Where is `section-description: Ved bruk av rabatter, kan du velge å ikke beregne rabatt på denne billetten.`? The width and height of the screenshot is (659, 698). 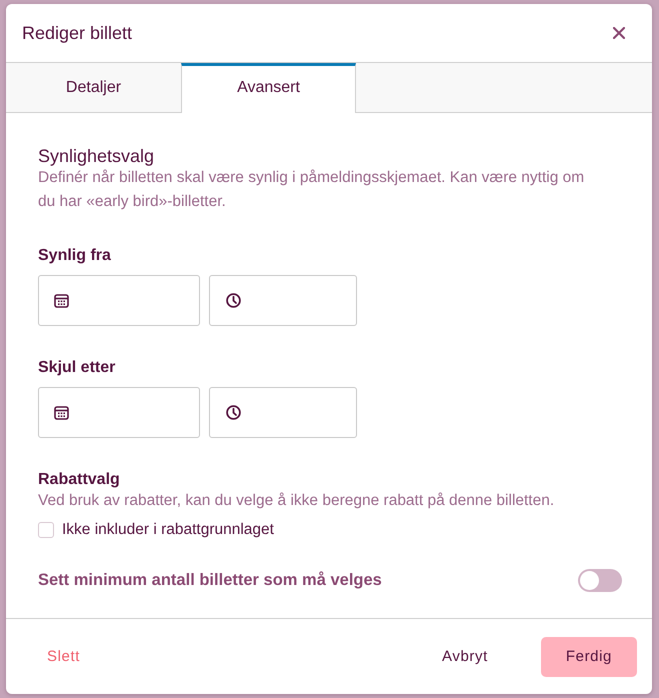
section-description: Ved bruk av rabatter, kan du velge å ikke beregne rabatt på denne billetten. is located at coordinates (297, 501).